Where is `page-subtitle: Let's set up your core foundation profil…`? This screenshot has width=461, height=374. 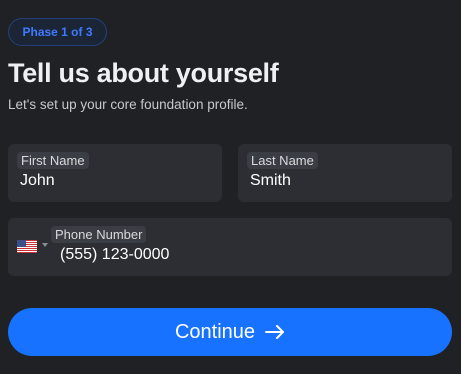 page-subtitle: Let's set up your core foundation profil… is located at coordinates (128, 104).